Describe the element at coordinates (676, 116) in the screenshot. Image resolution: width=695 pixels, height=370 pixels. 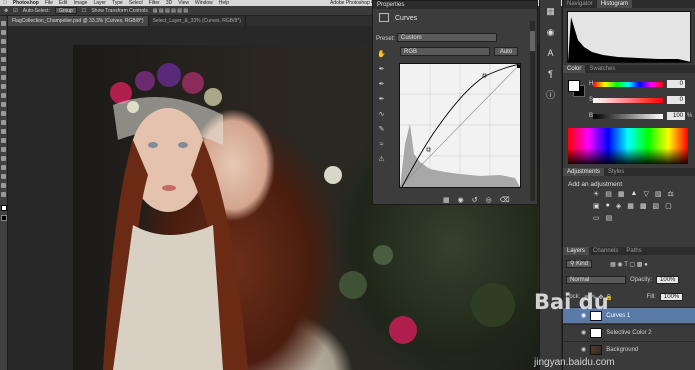
I see `brightness-value: 100` at that location.